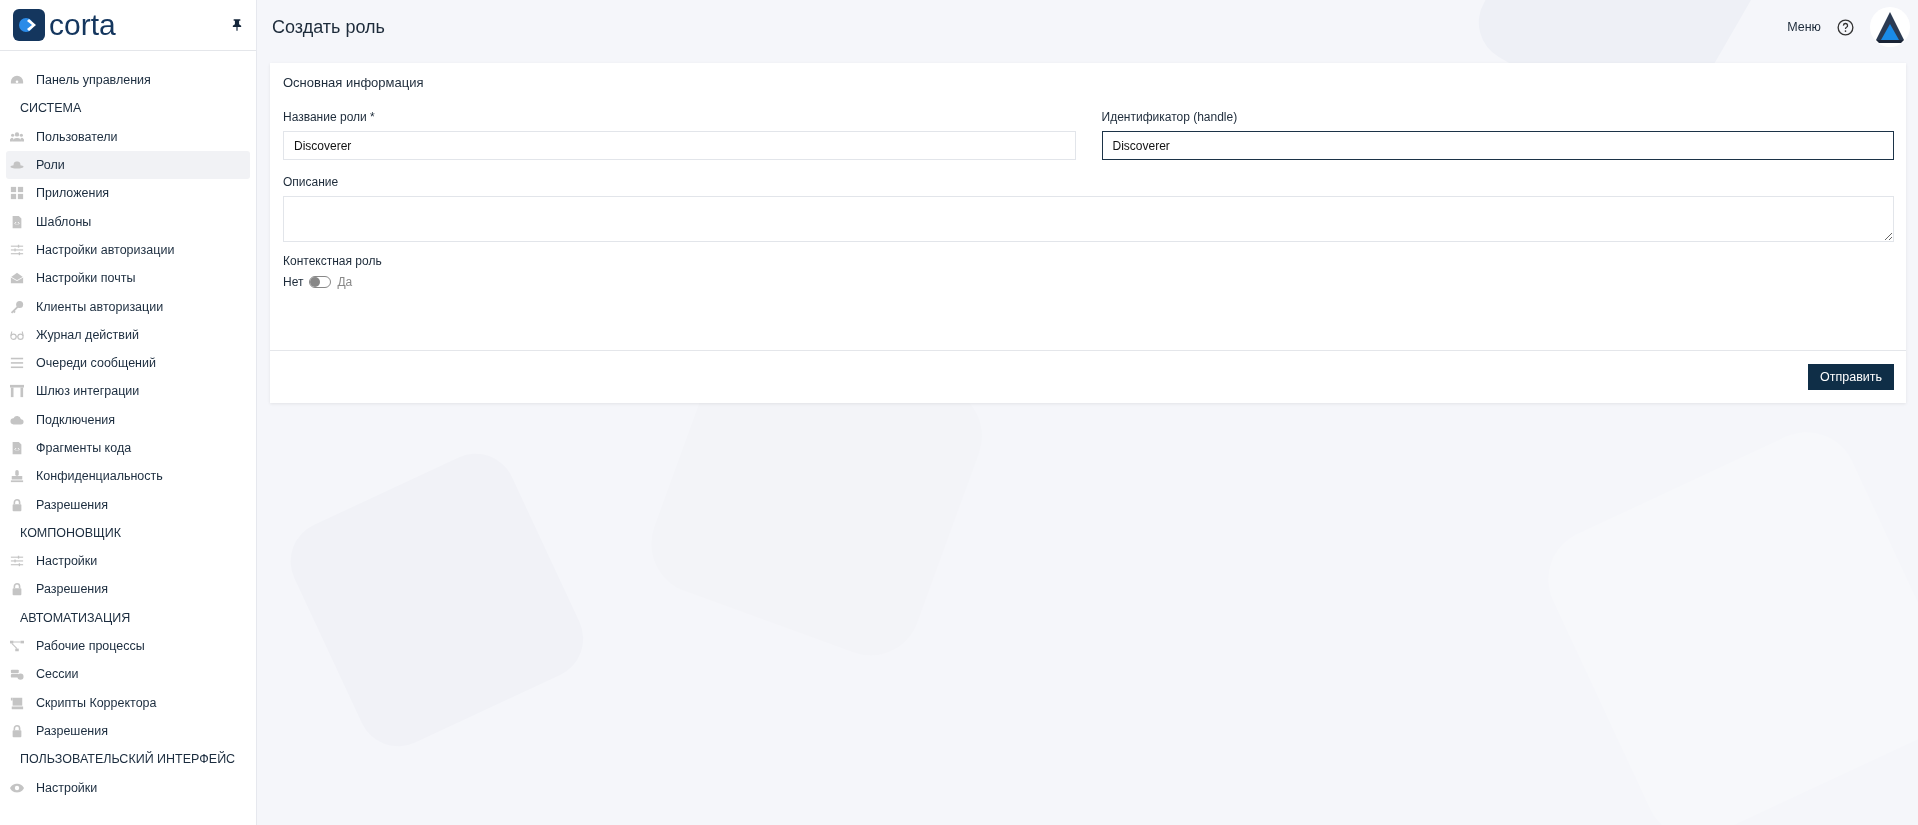 This screenshot has height=825, width=1918. I want to click on nav-item: Скрипты Корректора, so click(128, 702).